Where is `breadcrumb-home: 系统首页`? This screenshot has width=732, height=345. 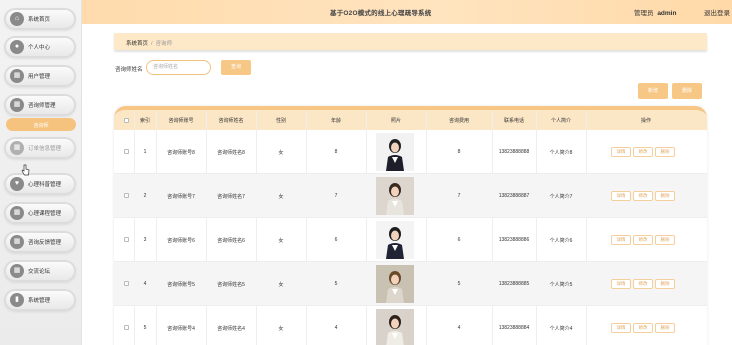
breadcrumb-home: 系统首页 is located at coordinates (137, 44).